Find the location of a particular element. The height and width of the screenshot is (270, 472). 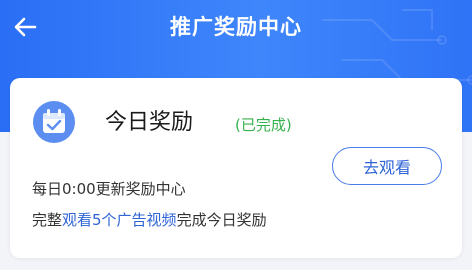

watch-button: 去观看 is located at coordinates (387, 166).